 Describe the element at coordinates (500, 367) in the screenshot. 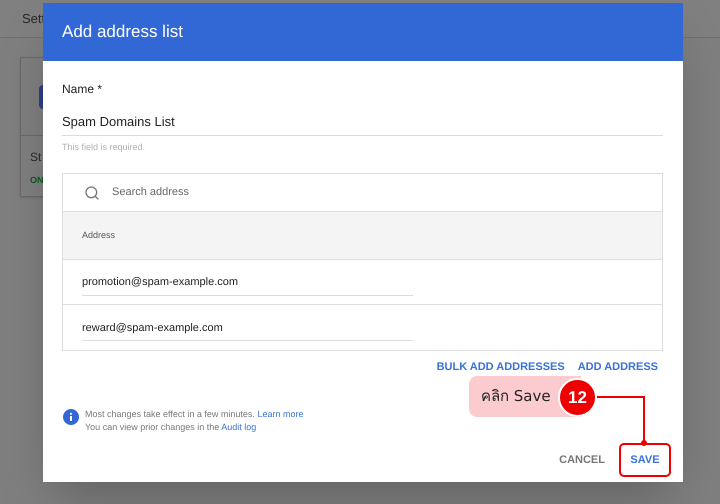

I see `action-link: BULK ADD ADDRESSES` at that location.